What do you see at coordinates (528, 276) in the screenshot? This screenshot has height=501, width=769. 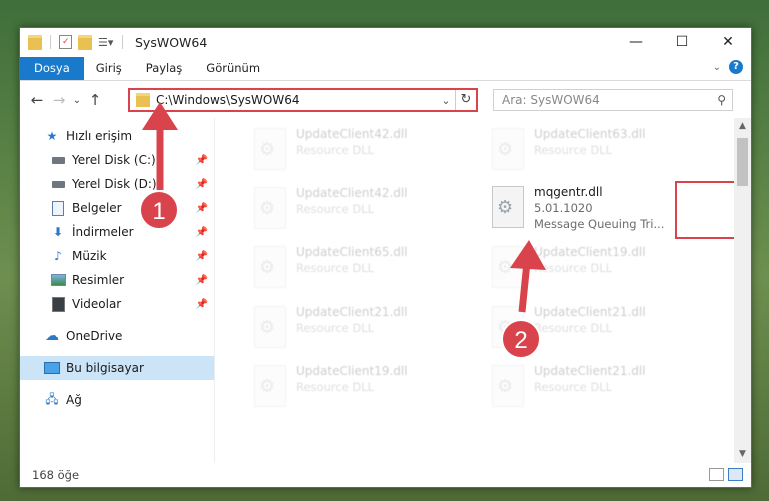 I see `arrow-to-file` at bounding box center [528, 276].